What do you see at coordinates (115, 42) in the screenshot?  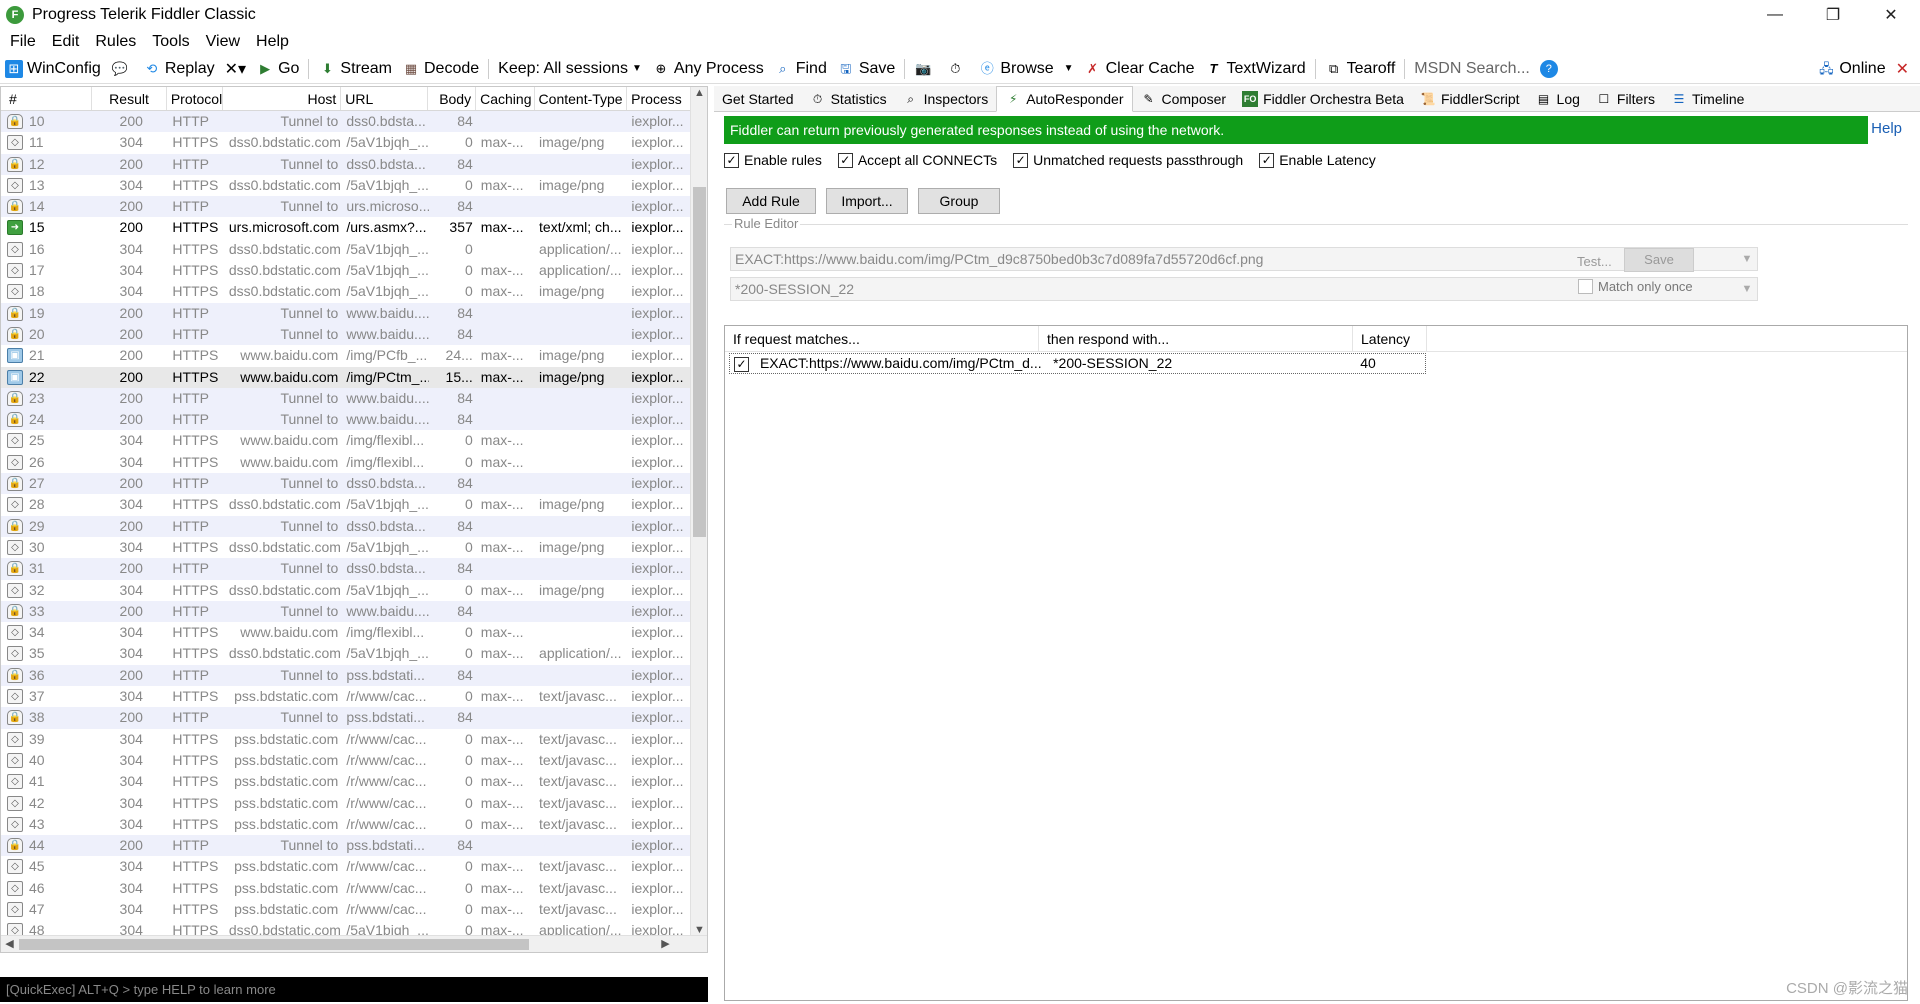 I see `menu-rules: Rules` at bounding box center [115, 42].